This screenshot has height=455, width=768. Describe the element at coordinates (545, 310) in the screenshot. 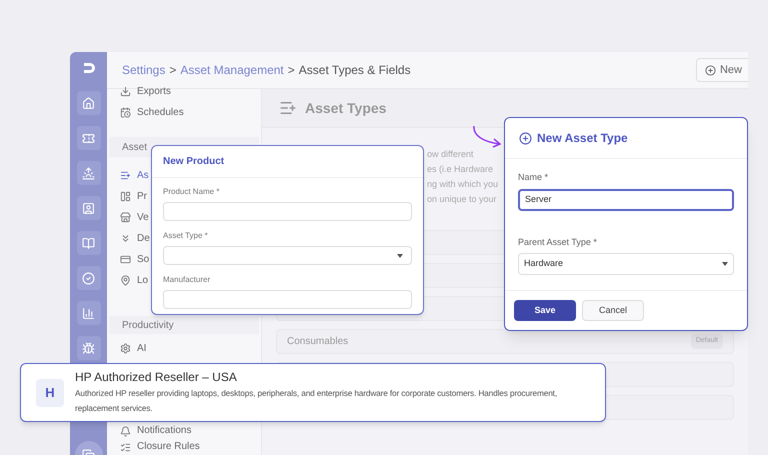

I see `save-button: Save` at that location.